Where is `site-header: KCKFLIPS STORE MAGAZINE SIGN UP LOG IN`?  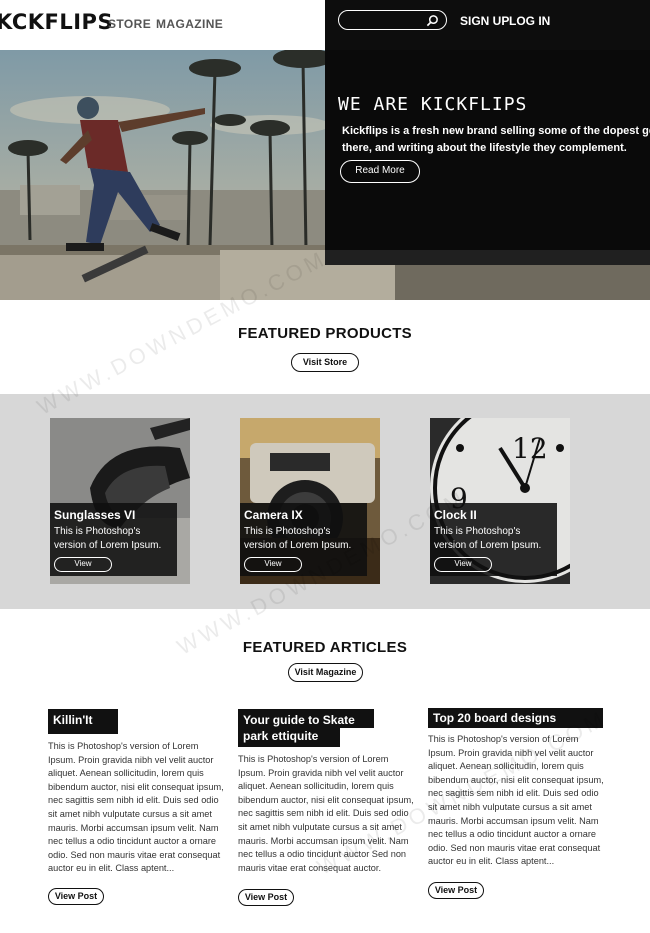
site-header: KCKFLIPS STORE MAGAZINE SIGN UP LOG IN is located at coordinates (325, 25).